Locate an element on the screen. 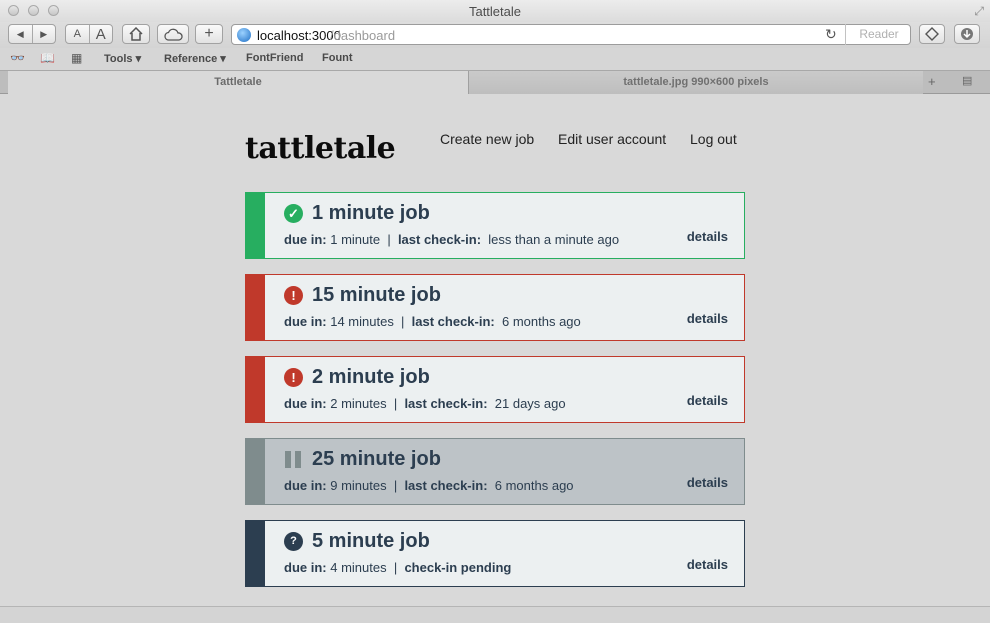 The height and width of the screenshot is (623, 990). url-path: /dashboard is located at coordinates (363, 35).